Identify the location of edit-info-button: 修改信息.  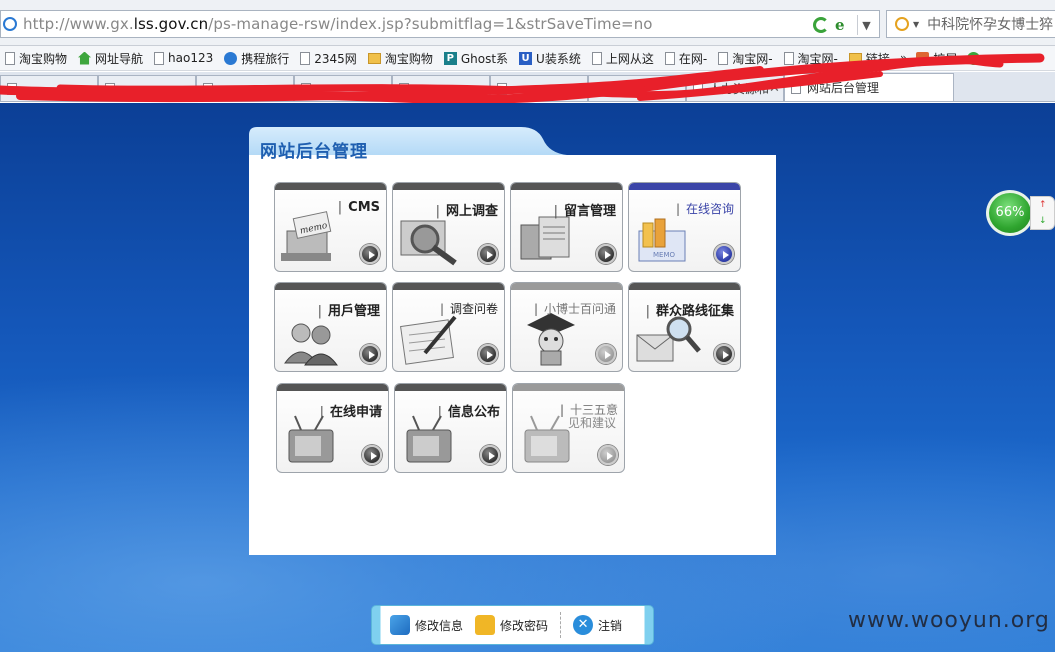
(426, 625).